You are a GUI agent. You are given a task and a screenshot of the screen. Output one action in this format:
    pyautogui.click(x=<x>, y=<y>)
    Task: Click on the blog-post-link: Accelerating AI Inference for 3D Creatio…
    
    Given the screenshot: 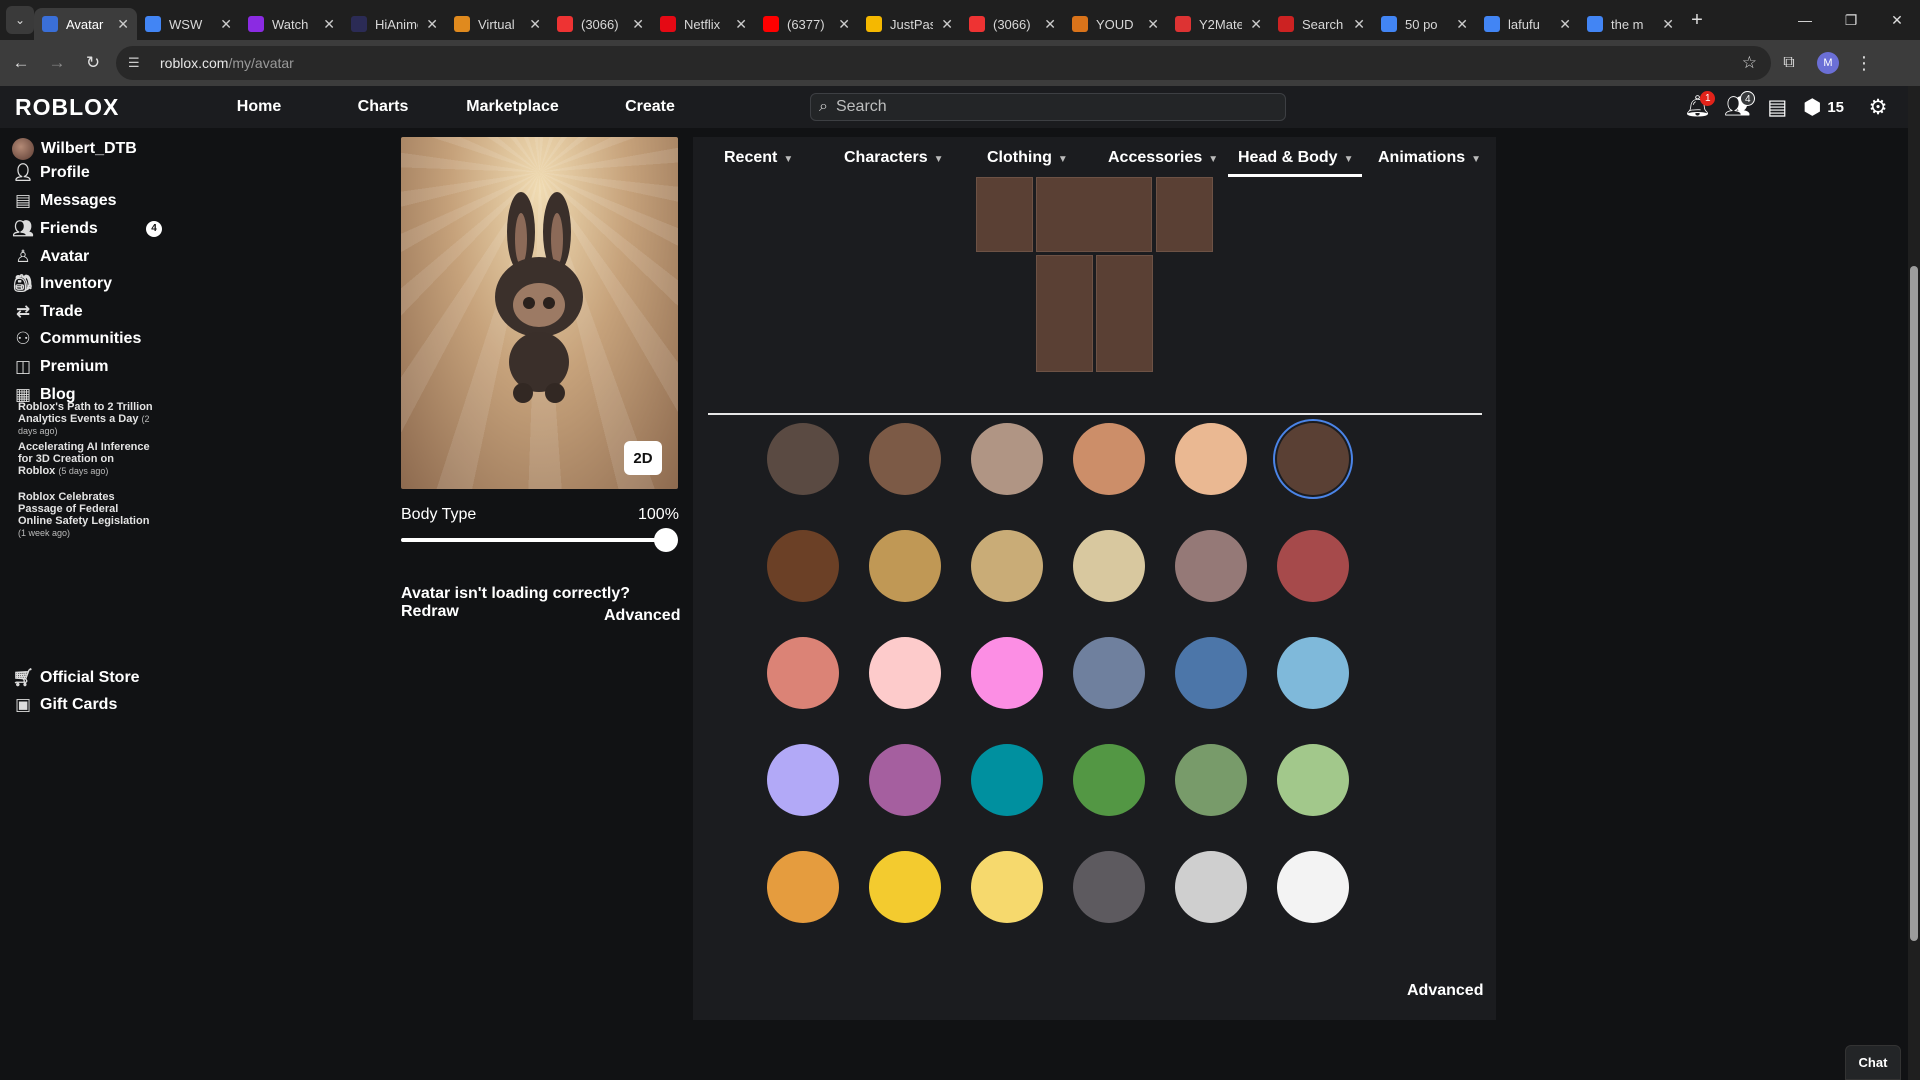 What is the action you would take?
    pyautogui.click(x=85, y=459)
    